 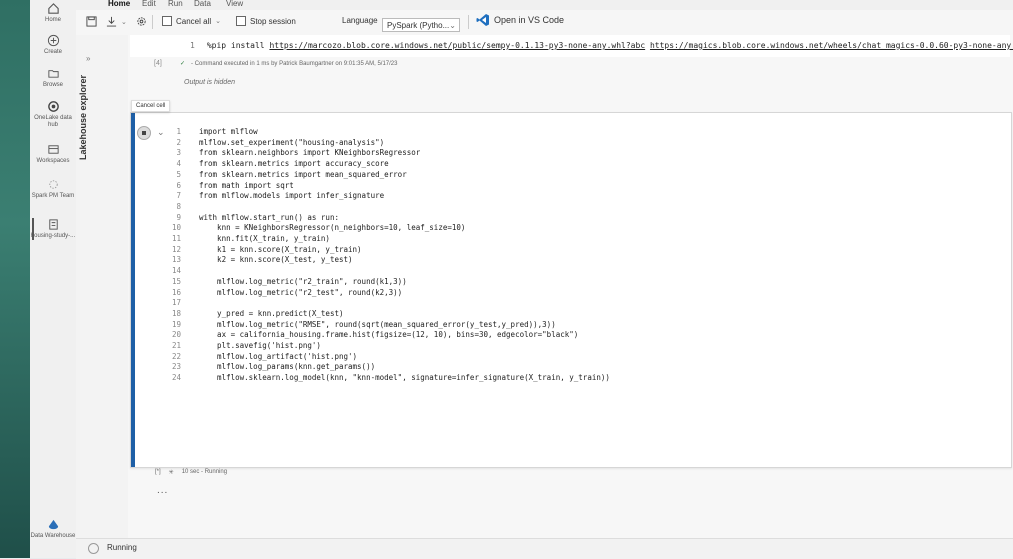 What do you see at coordinates (53, 74) in the screenshot?
I see `folder-icon` at bounding box center [53, 74].